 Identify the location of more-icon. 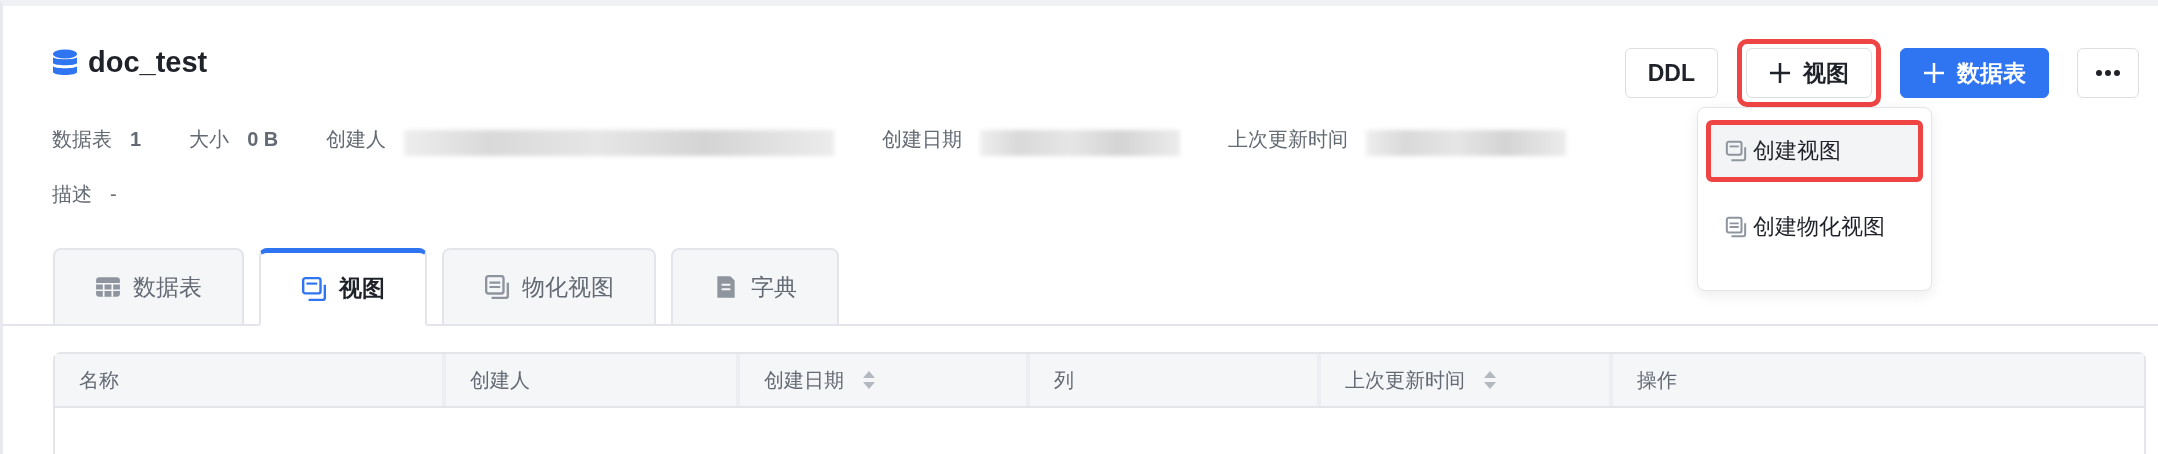
(2108, 73).